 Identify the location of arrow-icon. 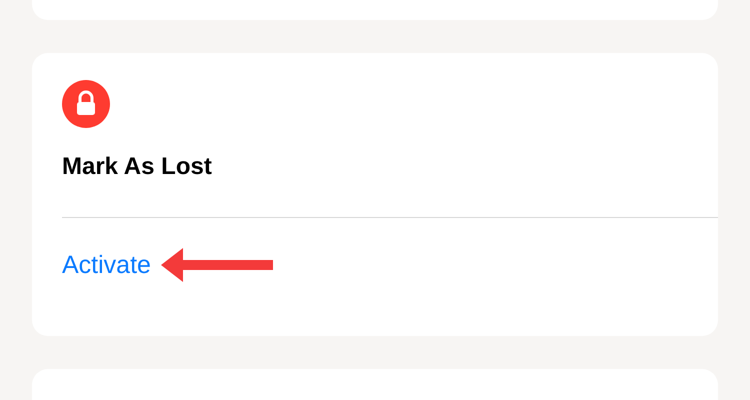
(216, 265).